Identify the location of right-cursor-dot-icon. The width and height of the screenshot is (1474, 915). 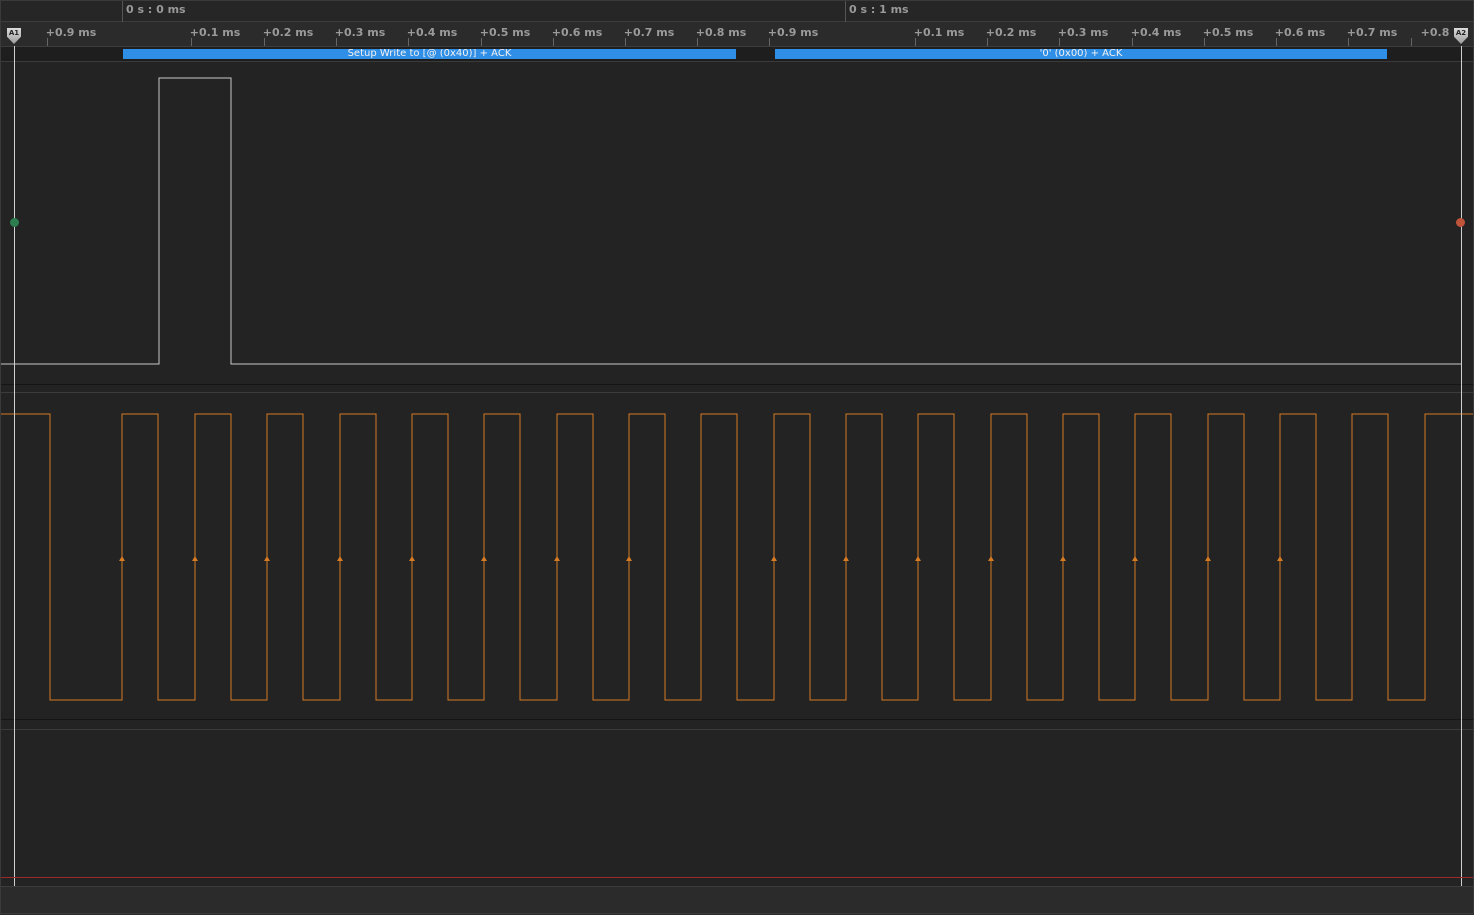
(1460, 222).